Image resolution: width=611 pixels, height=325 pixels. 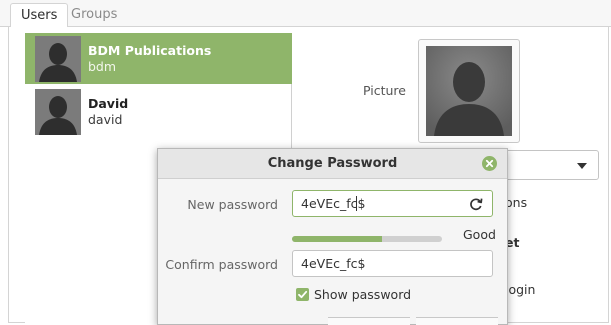 I want to click on user-login-name: bdm, so click(x=102, y=66).